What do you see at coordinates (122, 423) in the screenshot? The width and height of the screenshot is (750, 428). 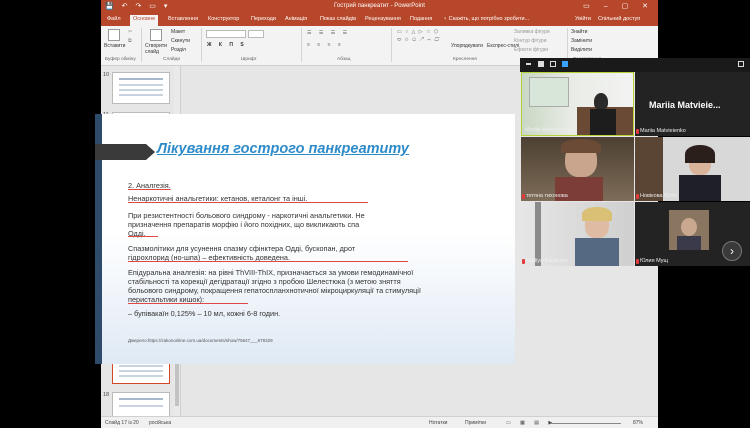 I see `slide-counter: Слайд 17 із 20` at bounding box center [122, 423].